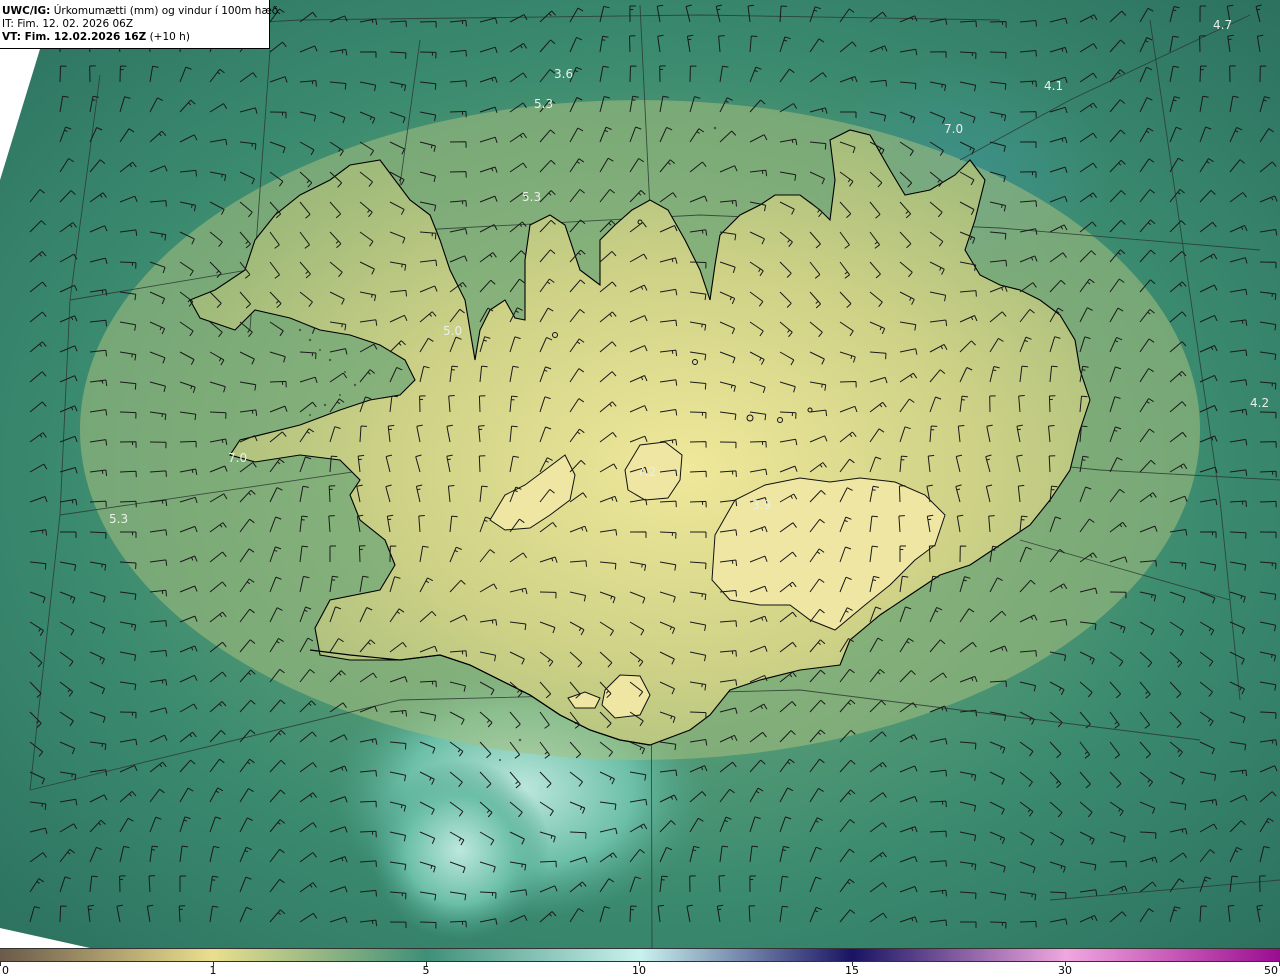 The height and width of the screenshot is (978, 1280). What do you see at coordinates (639, 970) in the screenshot?
I see `colorbar-label: 10` at bounding box center [639, 970].